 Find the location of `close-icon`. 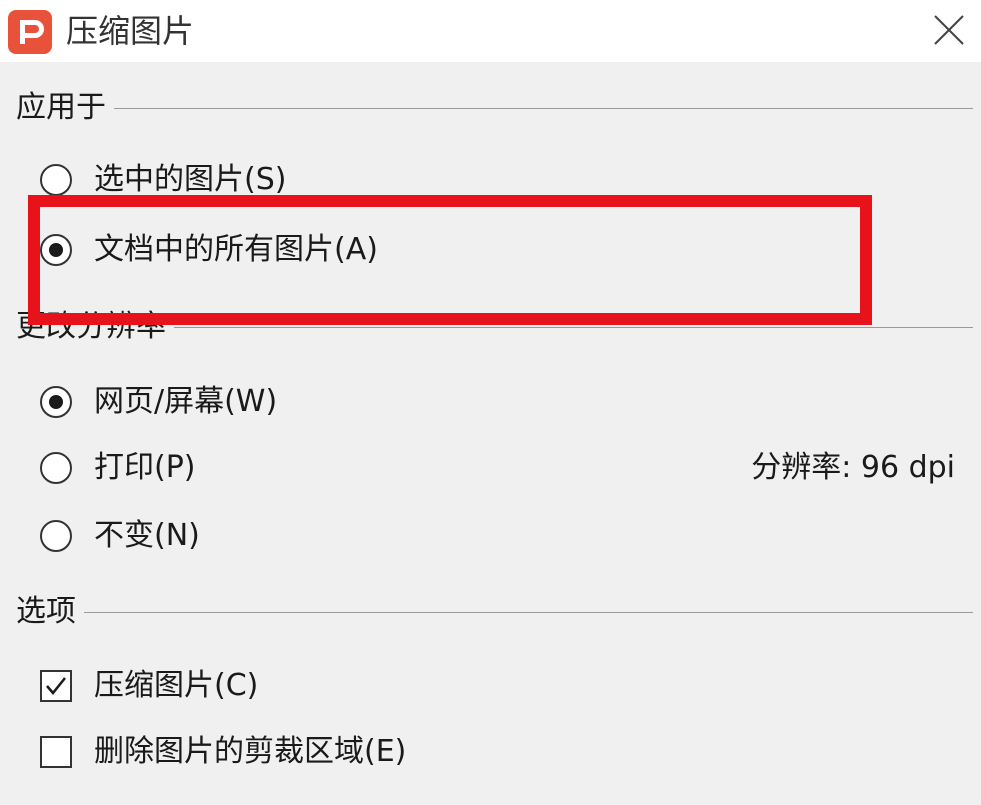

close-icon is located at coordinates (949, 30).